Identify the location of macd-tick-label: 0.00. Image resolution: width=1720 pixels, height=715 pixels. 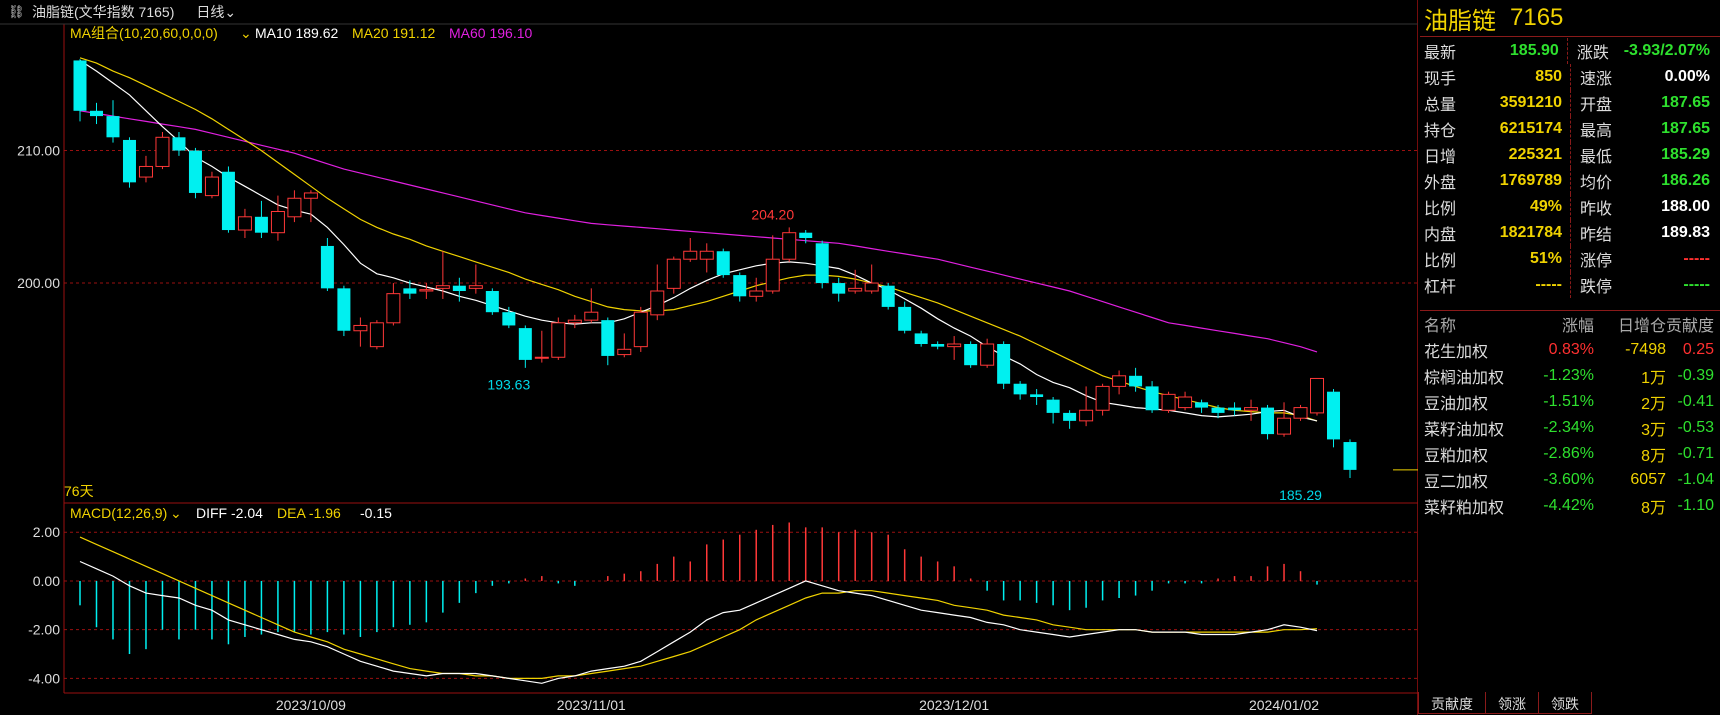
(46, 581).